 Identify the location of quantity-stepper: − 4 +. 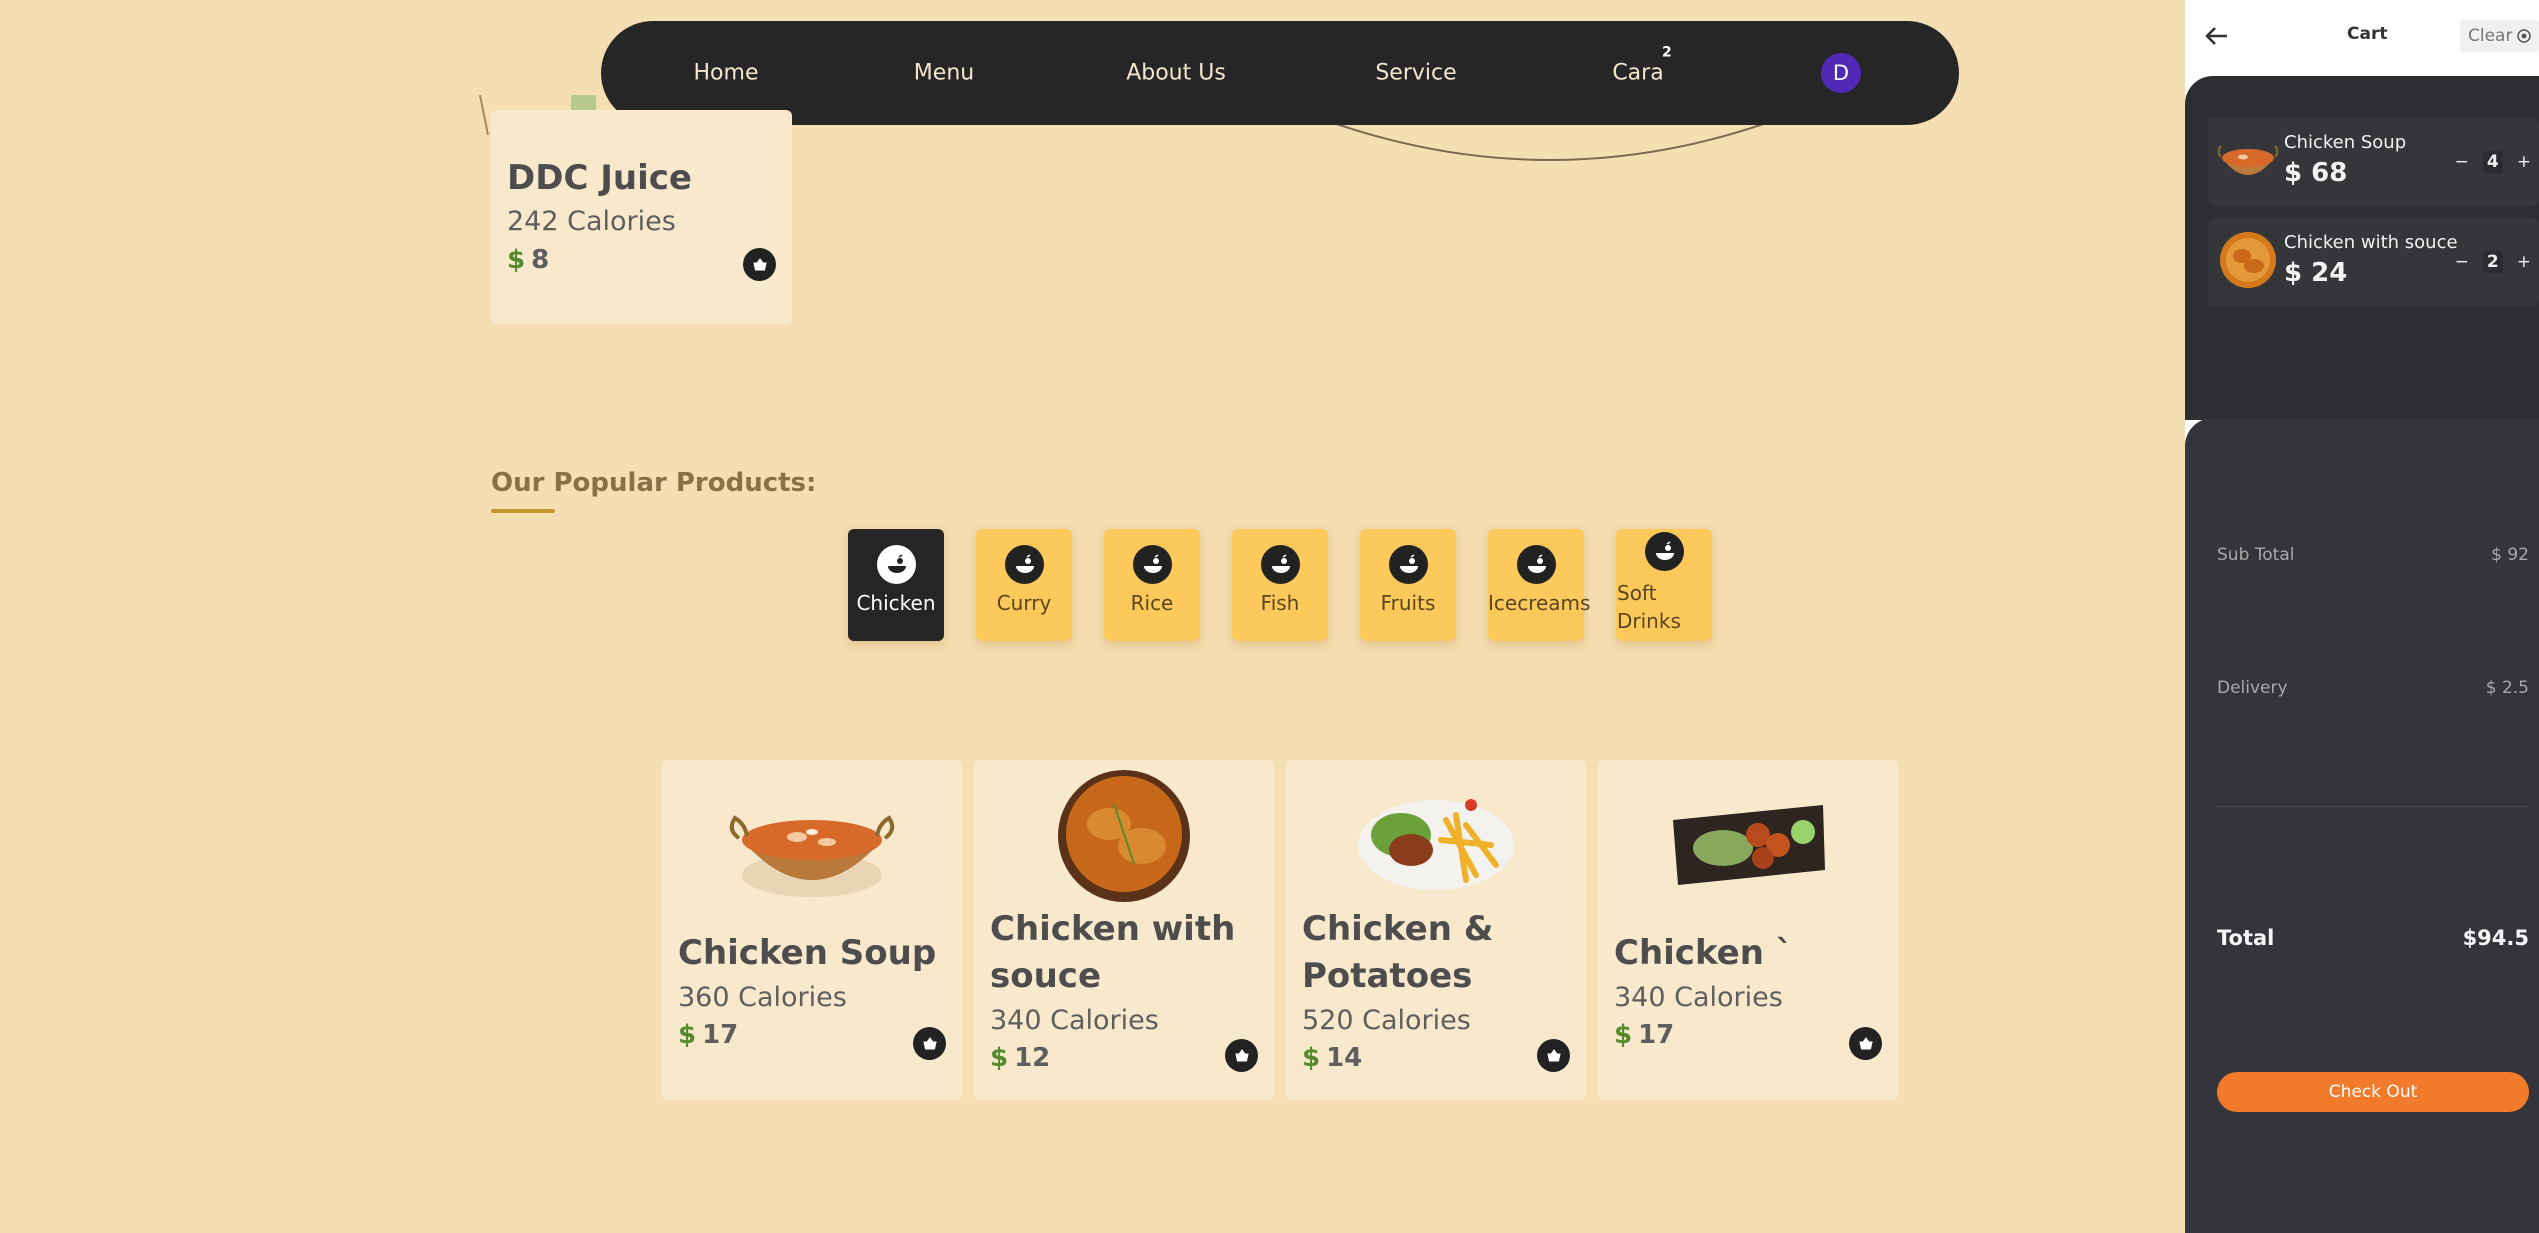
(2493, 162).